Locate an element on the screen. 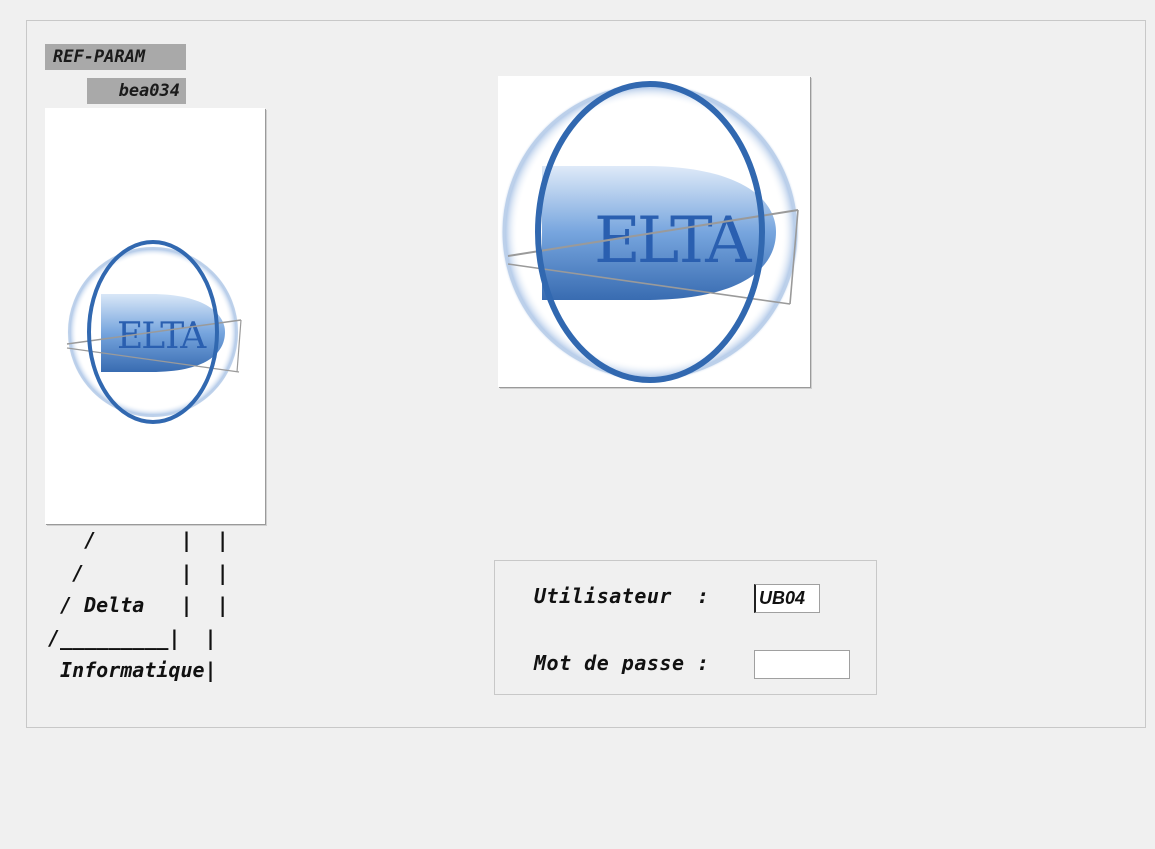 The width and height of the screenshot is (1155, 849). username-label: Utilisateur : is located at coordinates (622, 596).